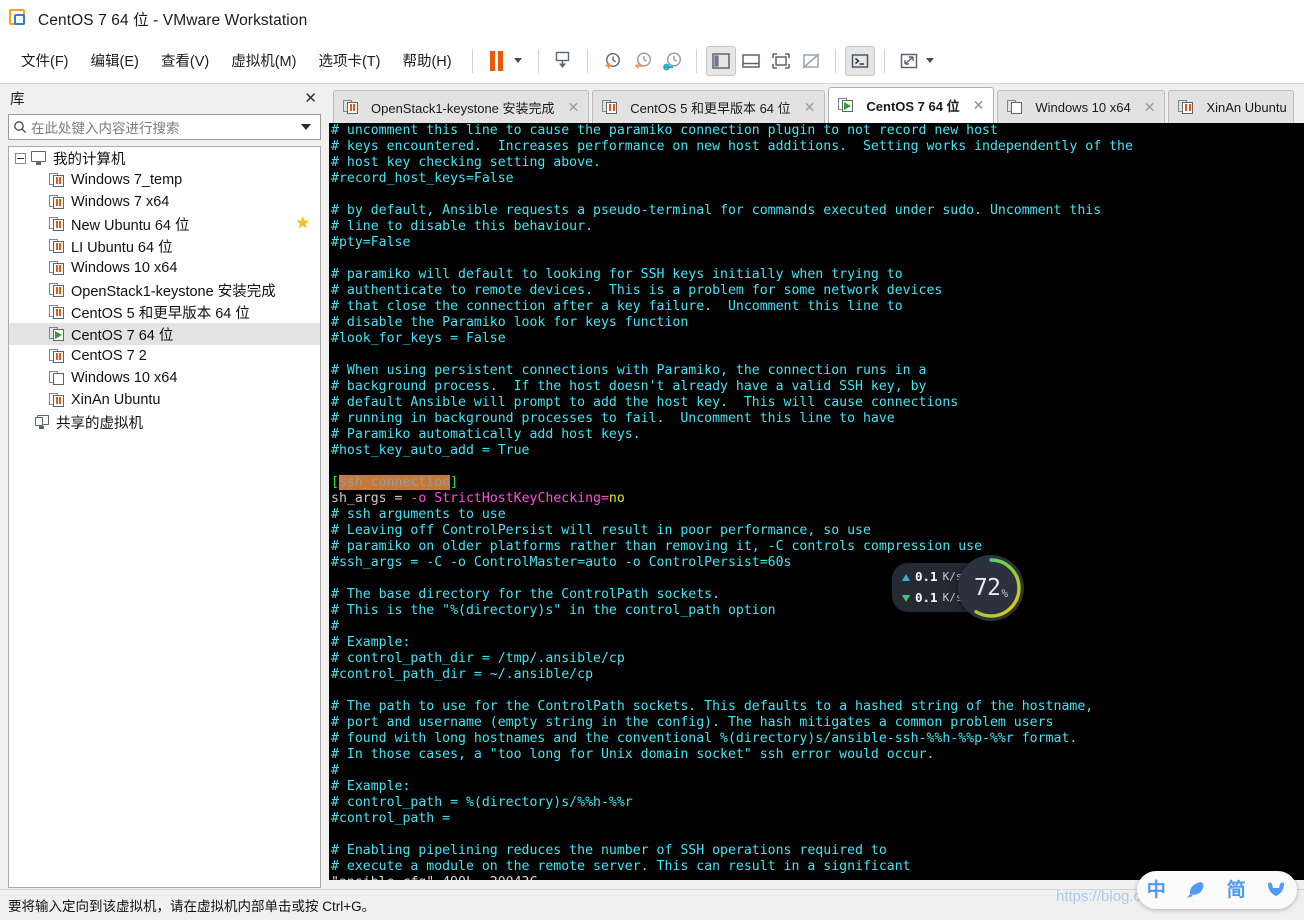 This screenshot has height=920, width=1304. Describe the element at coordinates (122, 247) in the screenshot. I see `vm-item-label: LI Ubuntu 64 位` at that location.